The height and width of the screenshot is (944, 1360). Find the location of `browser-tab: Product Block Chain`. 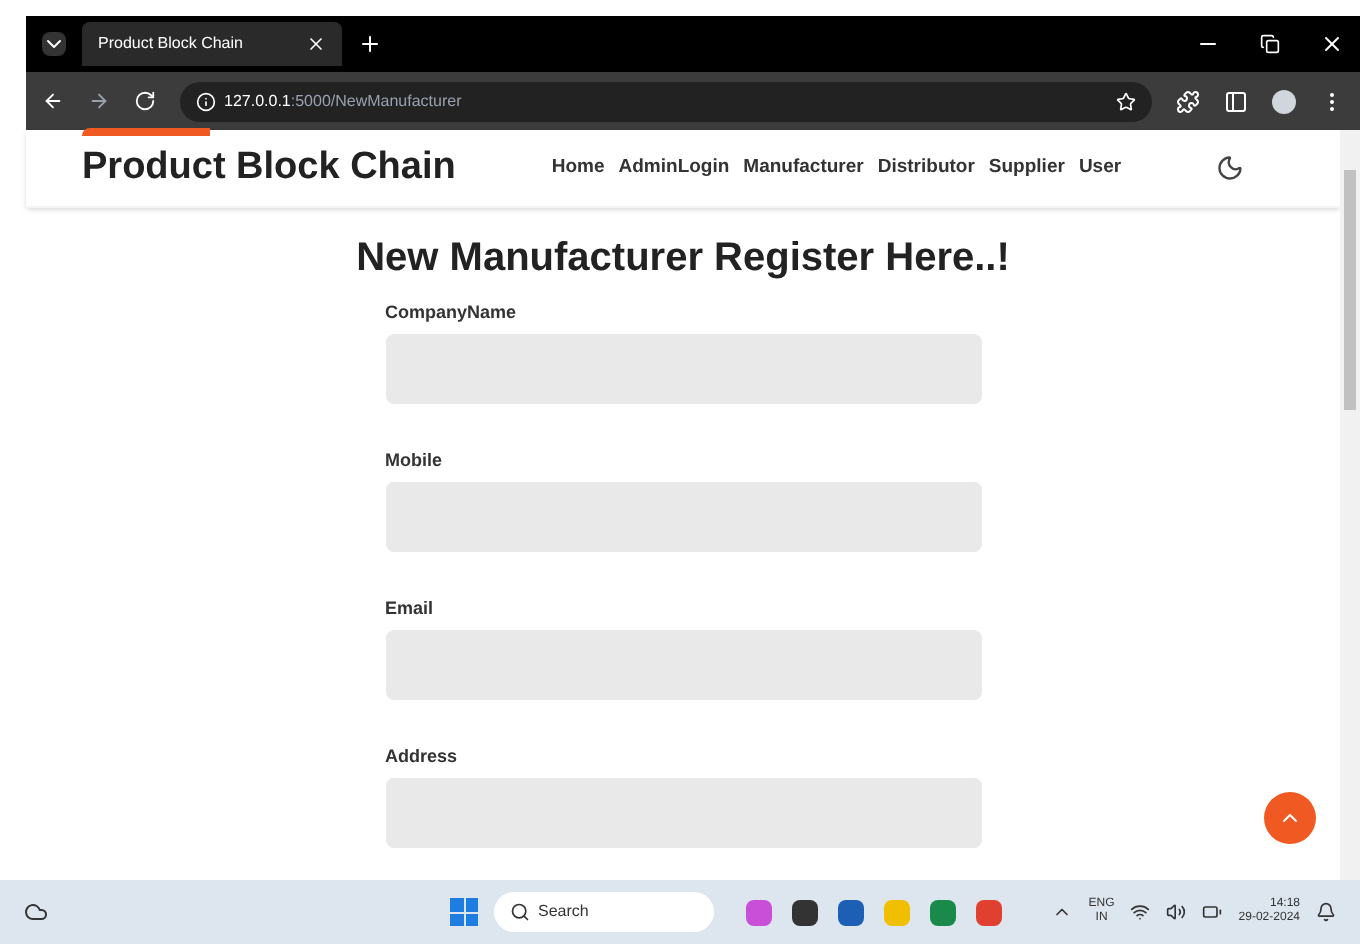

browser-tab: Product Block Chain is located at coordinates (212, 44).